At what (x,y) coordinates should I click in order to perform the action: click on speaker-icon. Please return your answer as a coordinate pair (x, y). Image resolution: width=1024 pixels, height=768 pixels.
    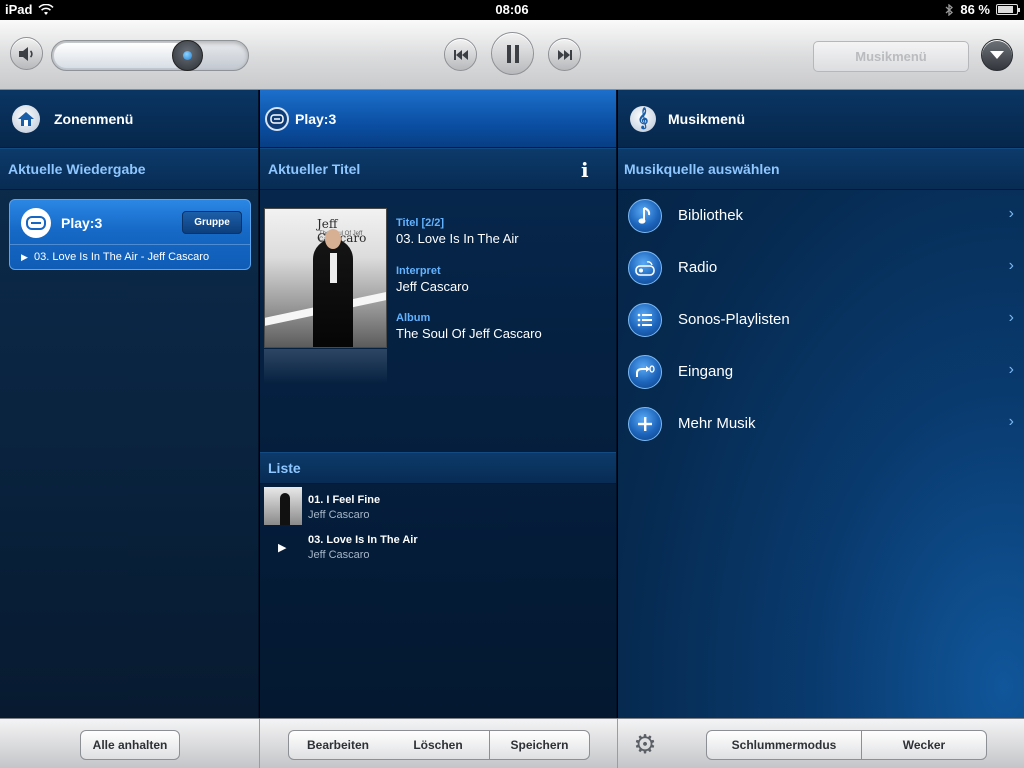
    Looking at the image, I should click on (25, 53).